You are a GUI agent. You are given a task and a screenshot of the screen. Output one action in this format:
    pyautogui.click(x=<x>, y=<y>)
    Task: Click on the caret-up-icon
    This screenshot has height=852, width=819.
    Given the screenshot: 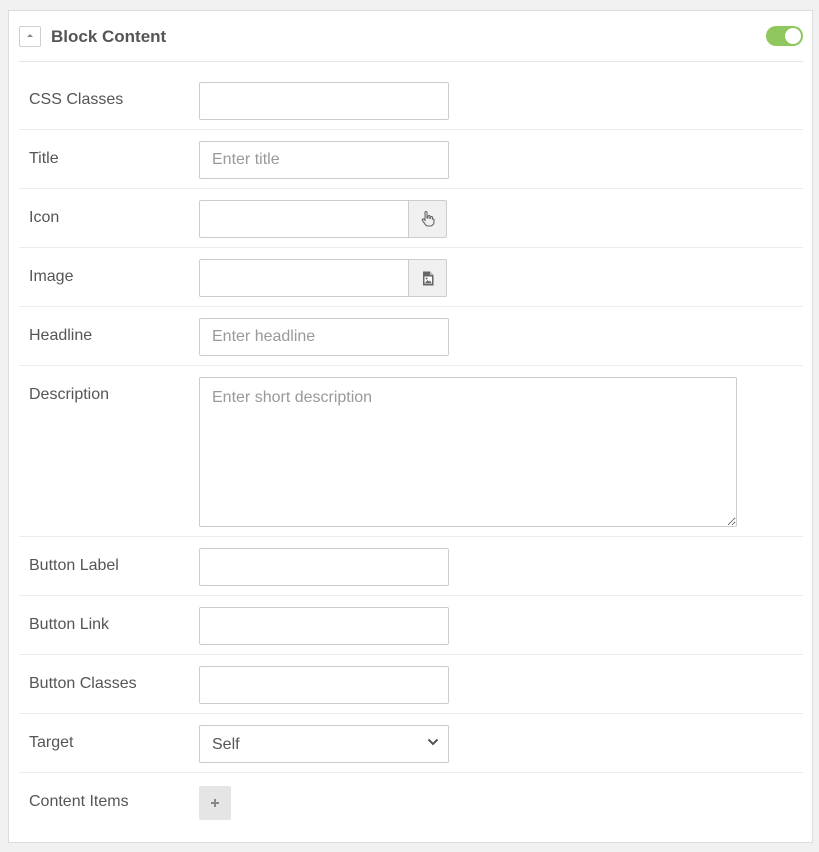 What is the action you would take?
    pyautogui.click(x=30, y=35)
    